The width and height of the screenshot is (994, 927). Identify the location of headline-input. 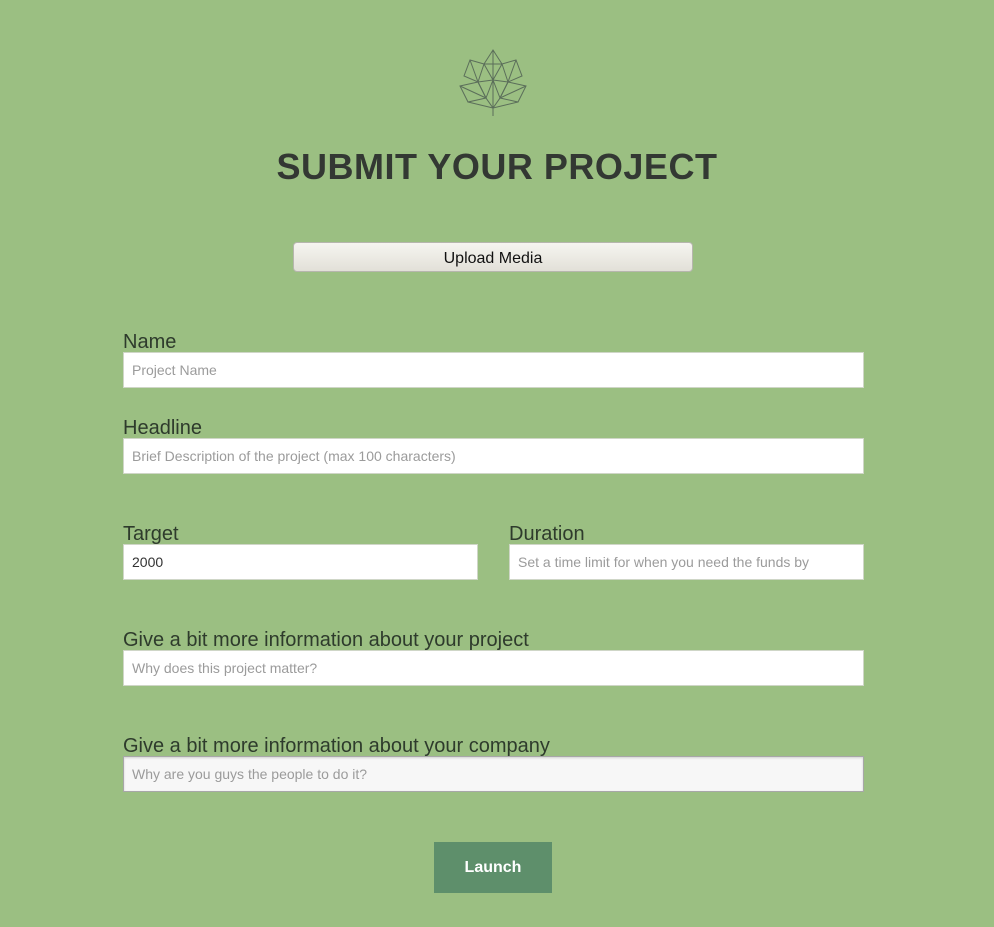
(493, 456).